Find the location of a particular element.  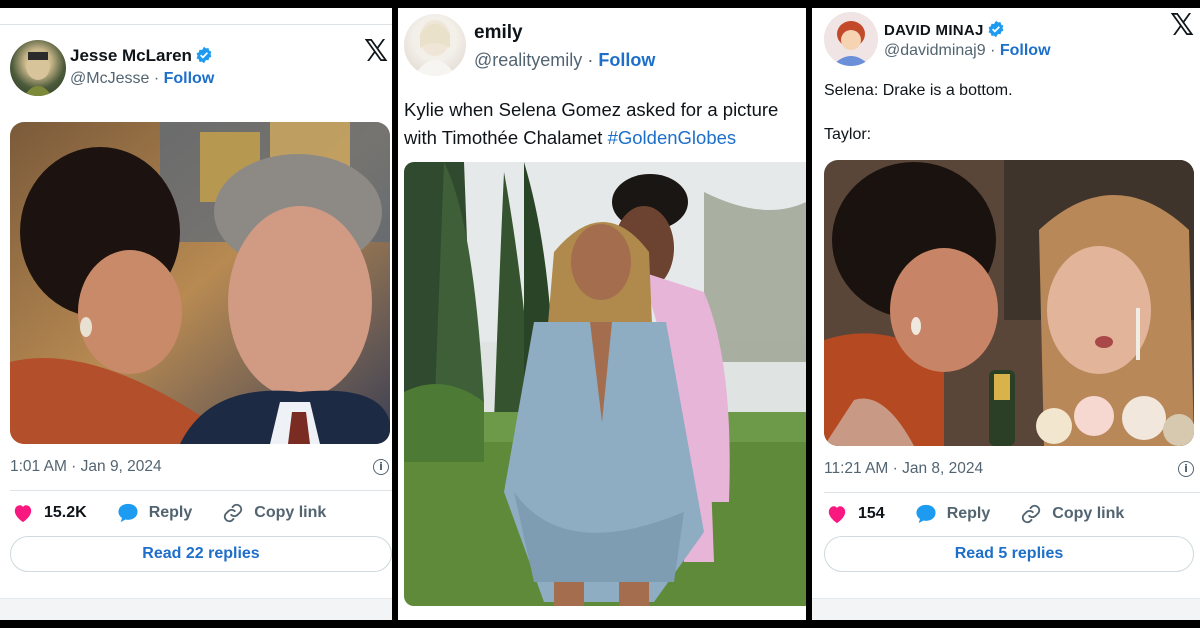

user-handle: @davidminaj9 is located at coordinates (935, 50).